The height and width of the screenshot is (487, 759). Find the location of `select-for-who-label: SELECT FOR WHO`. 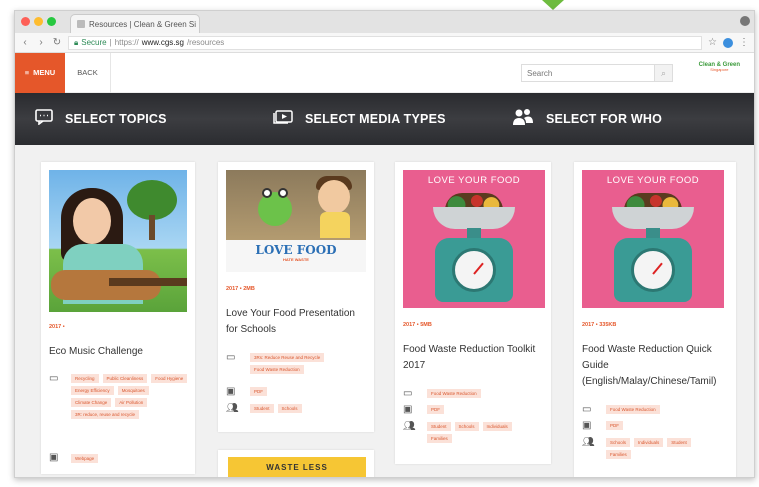

select-for-who-label: SELECT FOR WHO is located at coordinates (604, 119).